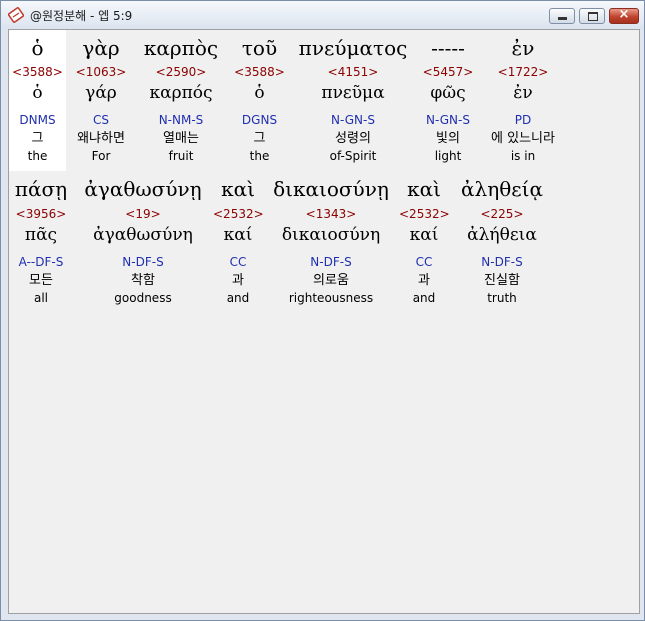  I want to click on english-gloss: is in, so click(523, 156).